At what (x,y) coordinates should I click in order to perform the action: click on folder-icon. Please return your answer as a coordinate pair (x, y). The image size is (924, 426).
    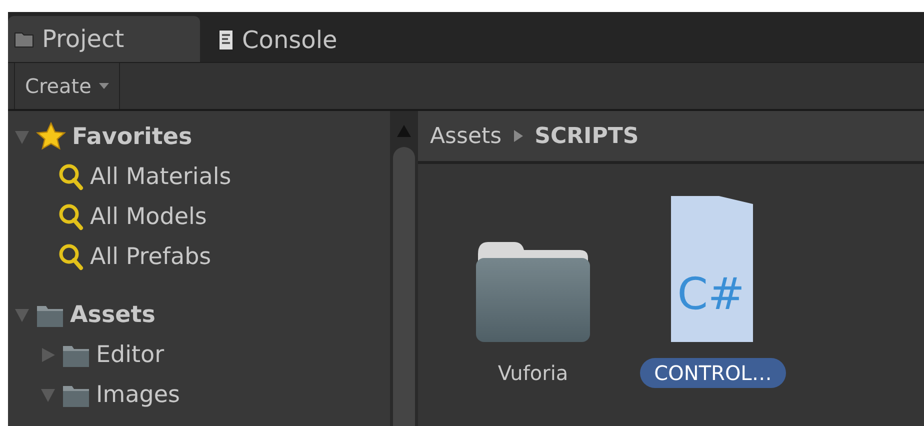
    Looking at the image, I should click on (24, 39).